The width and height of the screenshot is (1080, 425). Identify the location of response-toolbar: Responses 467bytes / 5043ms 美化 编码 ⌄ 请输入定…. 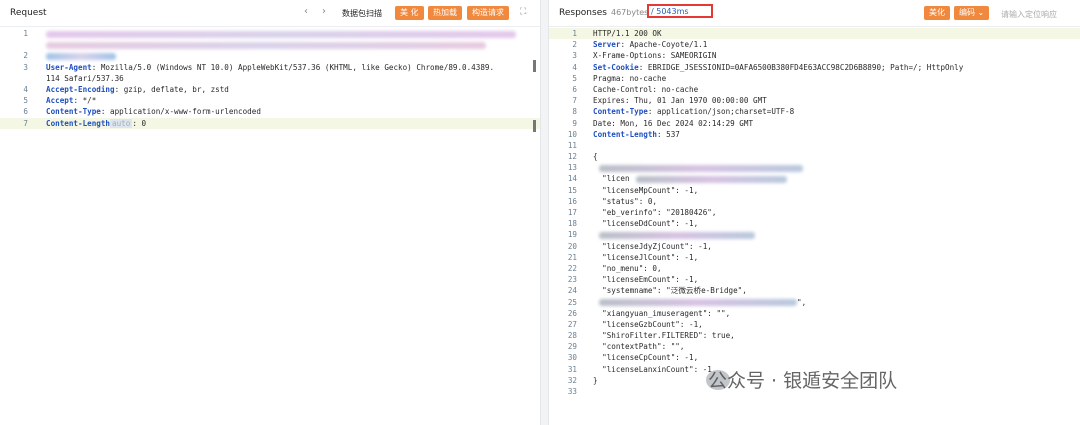
(814, 13).